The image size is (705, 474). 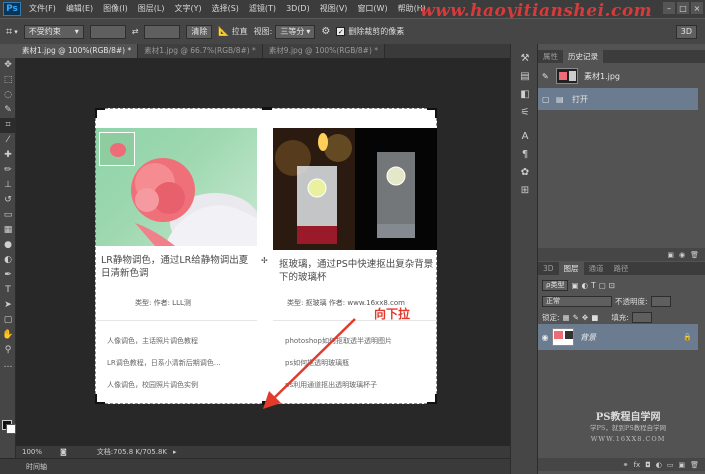 What do you see at coordinates (8, 95) in the screenshot?
I see `lasso-tool-icon: ◌` at bounding box center [8, 95].